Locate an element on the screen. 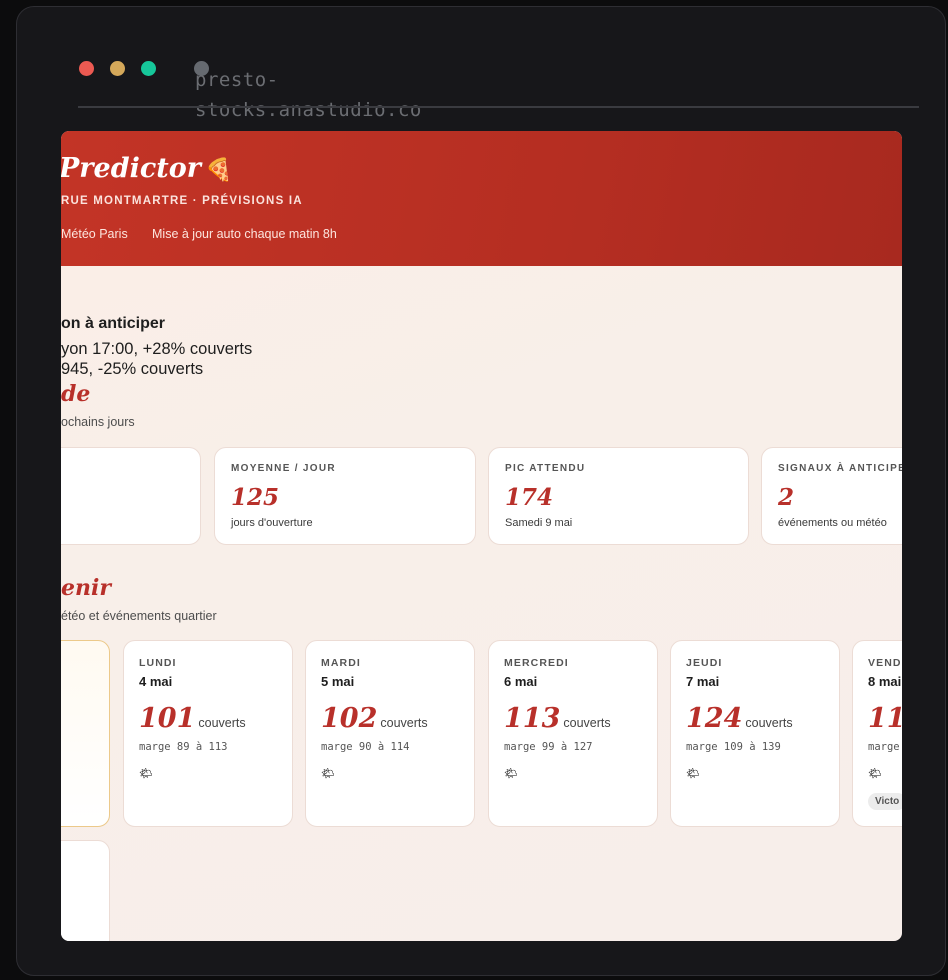 Image resolution: width=948 pixels, height=980 pixels. day-date: 7 mai is located at coordinates (703, 681).